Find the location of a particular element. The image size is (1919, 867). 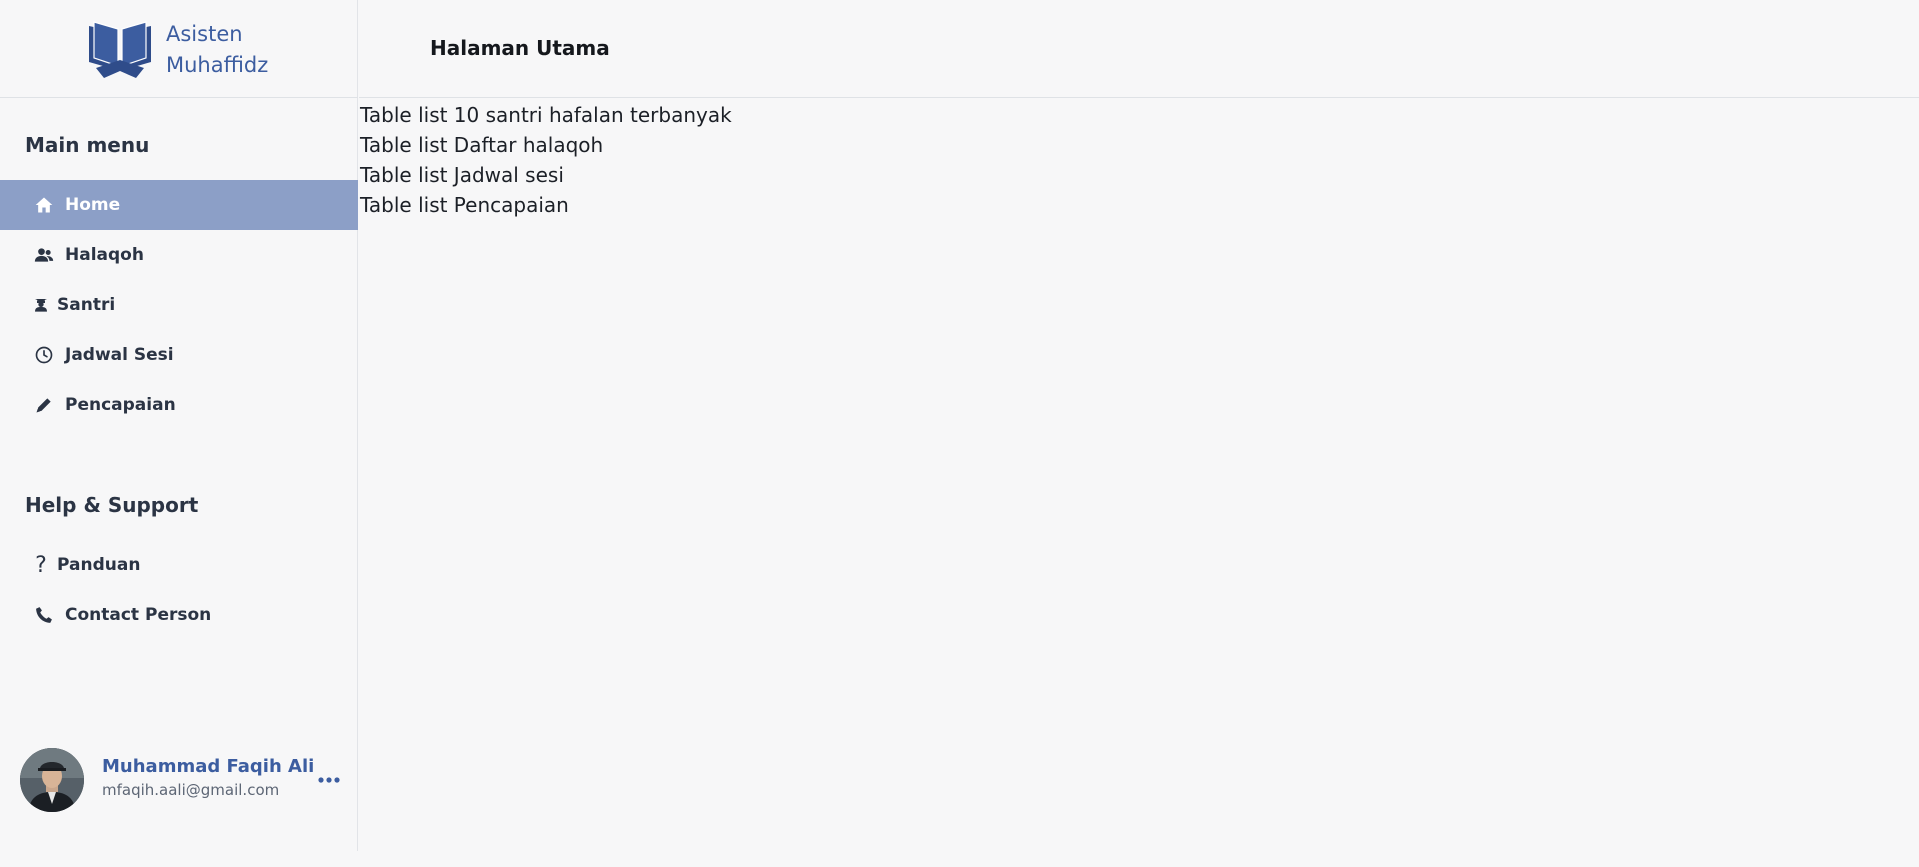

phone-icon is located at coordinates (44, 615).